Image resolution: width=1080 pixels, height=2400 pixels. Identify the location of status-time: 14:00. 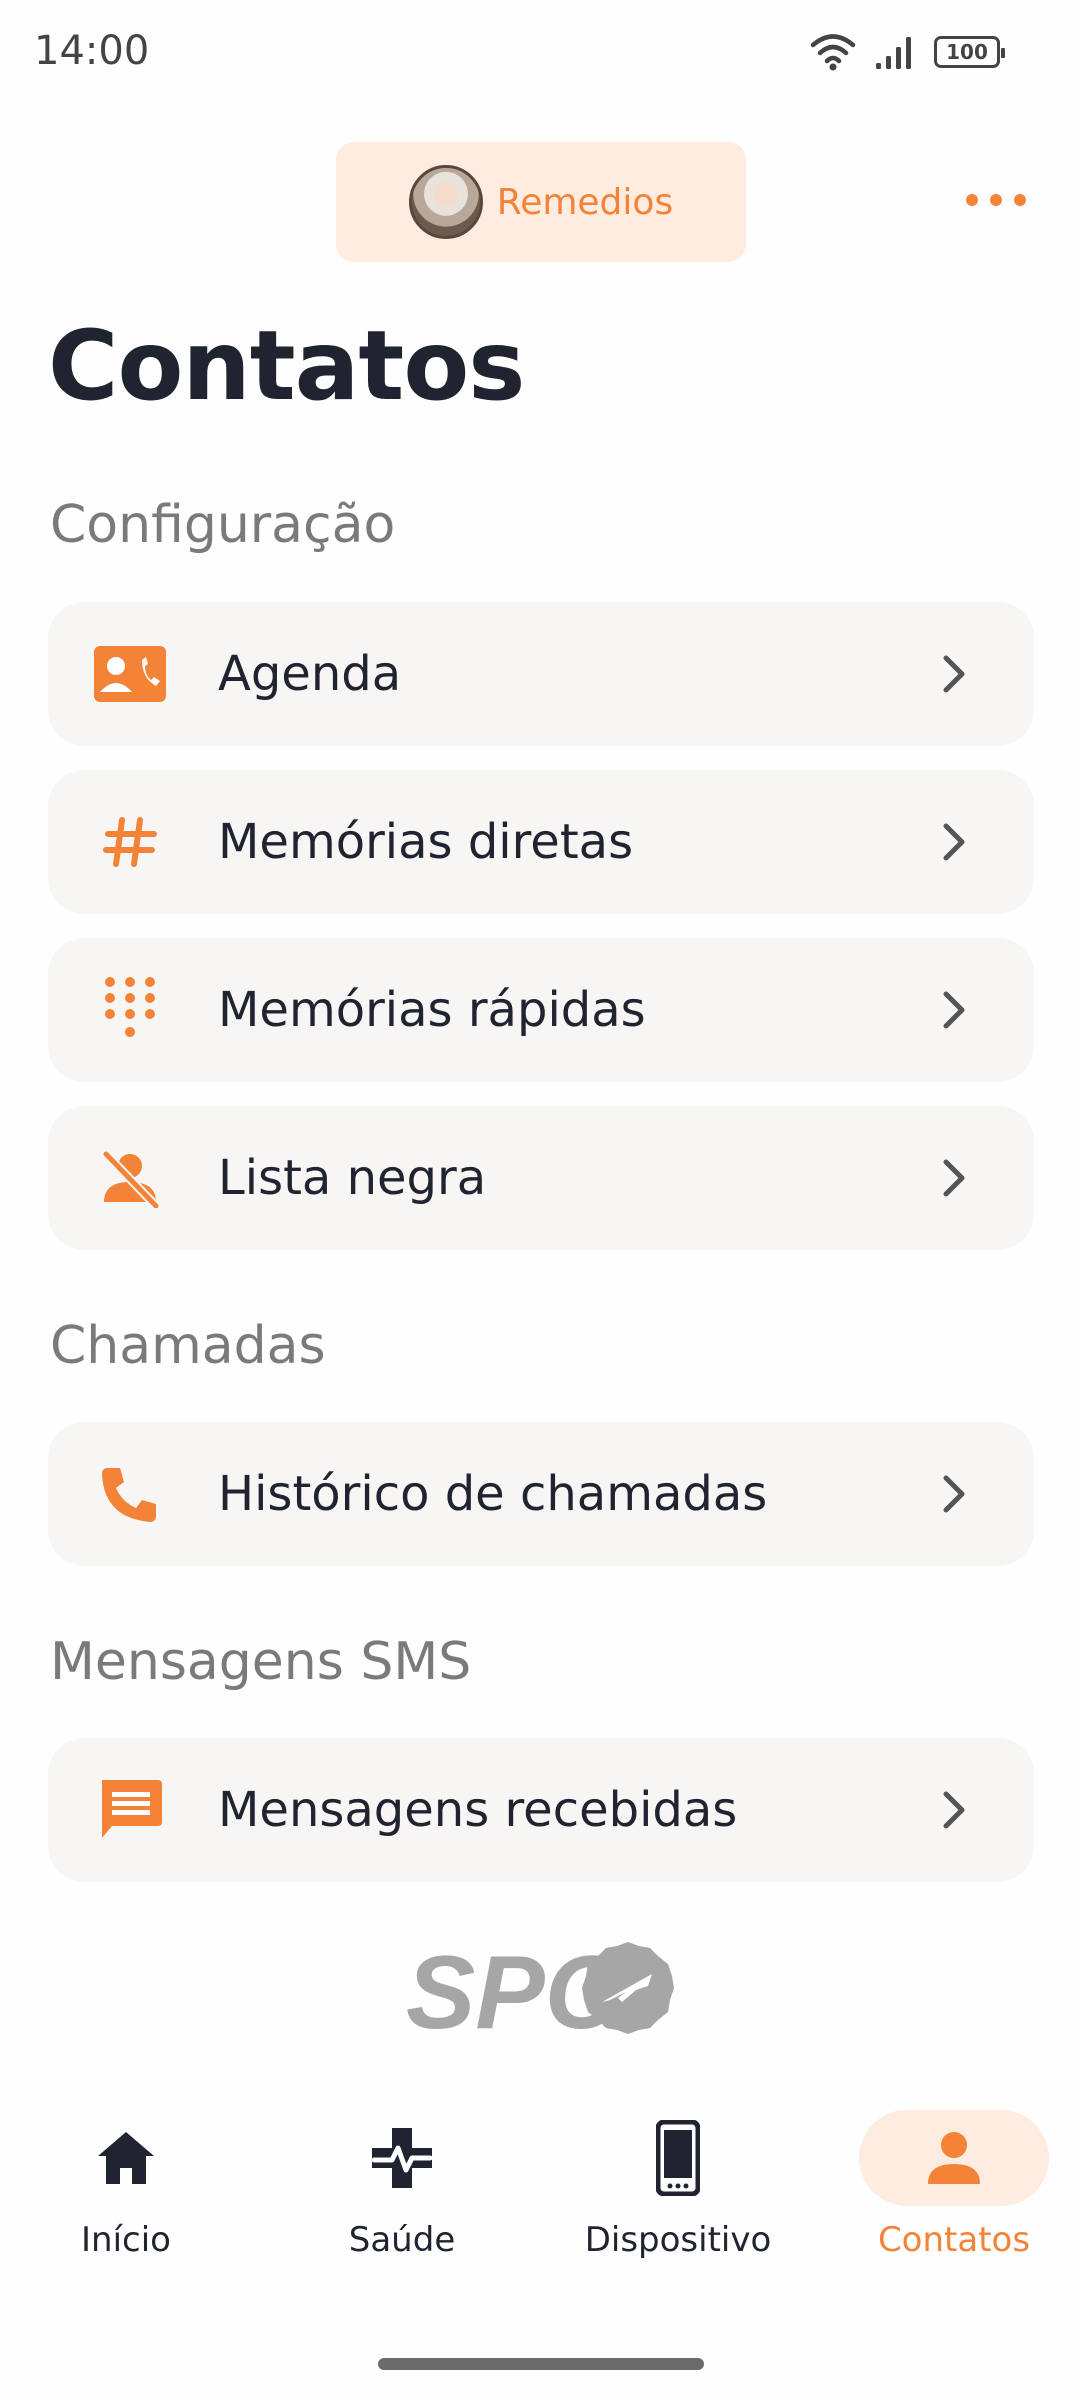
(92, 51).